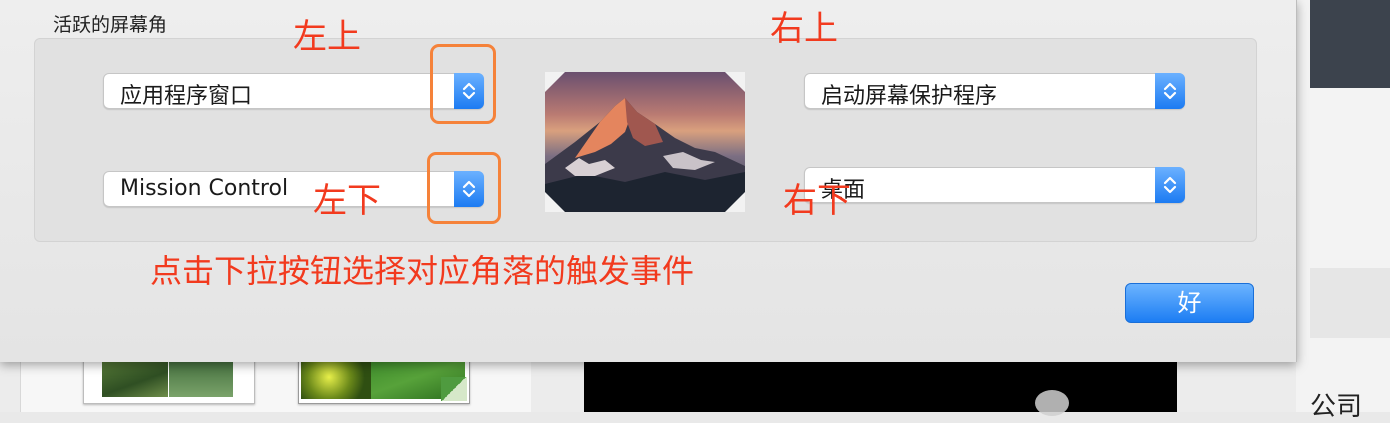 The image size is (1390, 423). I want to click on background-dark-header, so click(1350, 44).